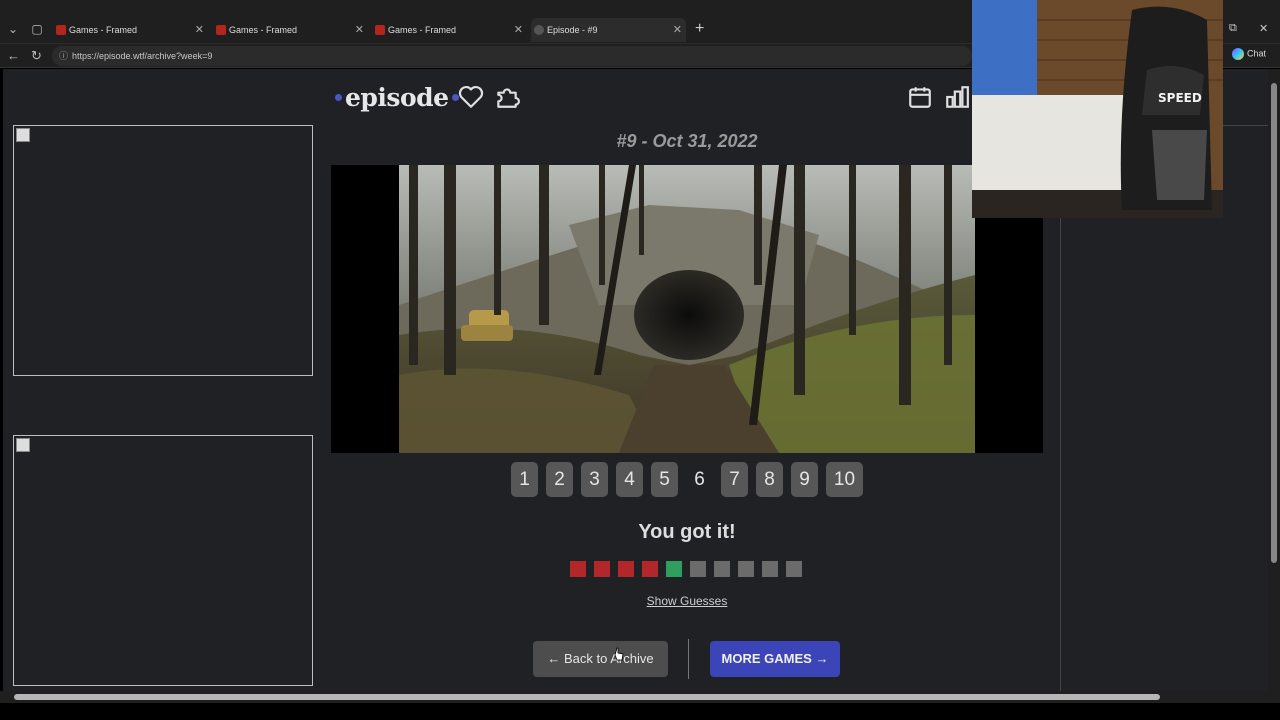 This screenshot has height=720, width=1280. What do you see at coordinates (559, 479) in the screenshot?
I see `guess-button-2: 2` at bounding box center [559, 479].